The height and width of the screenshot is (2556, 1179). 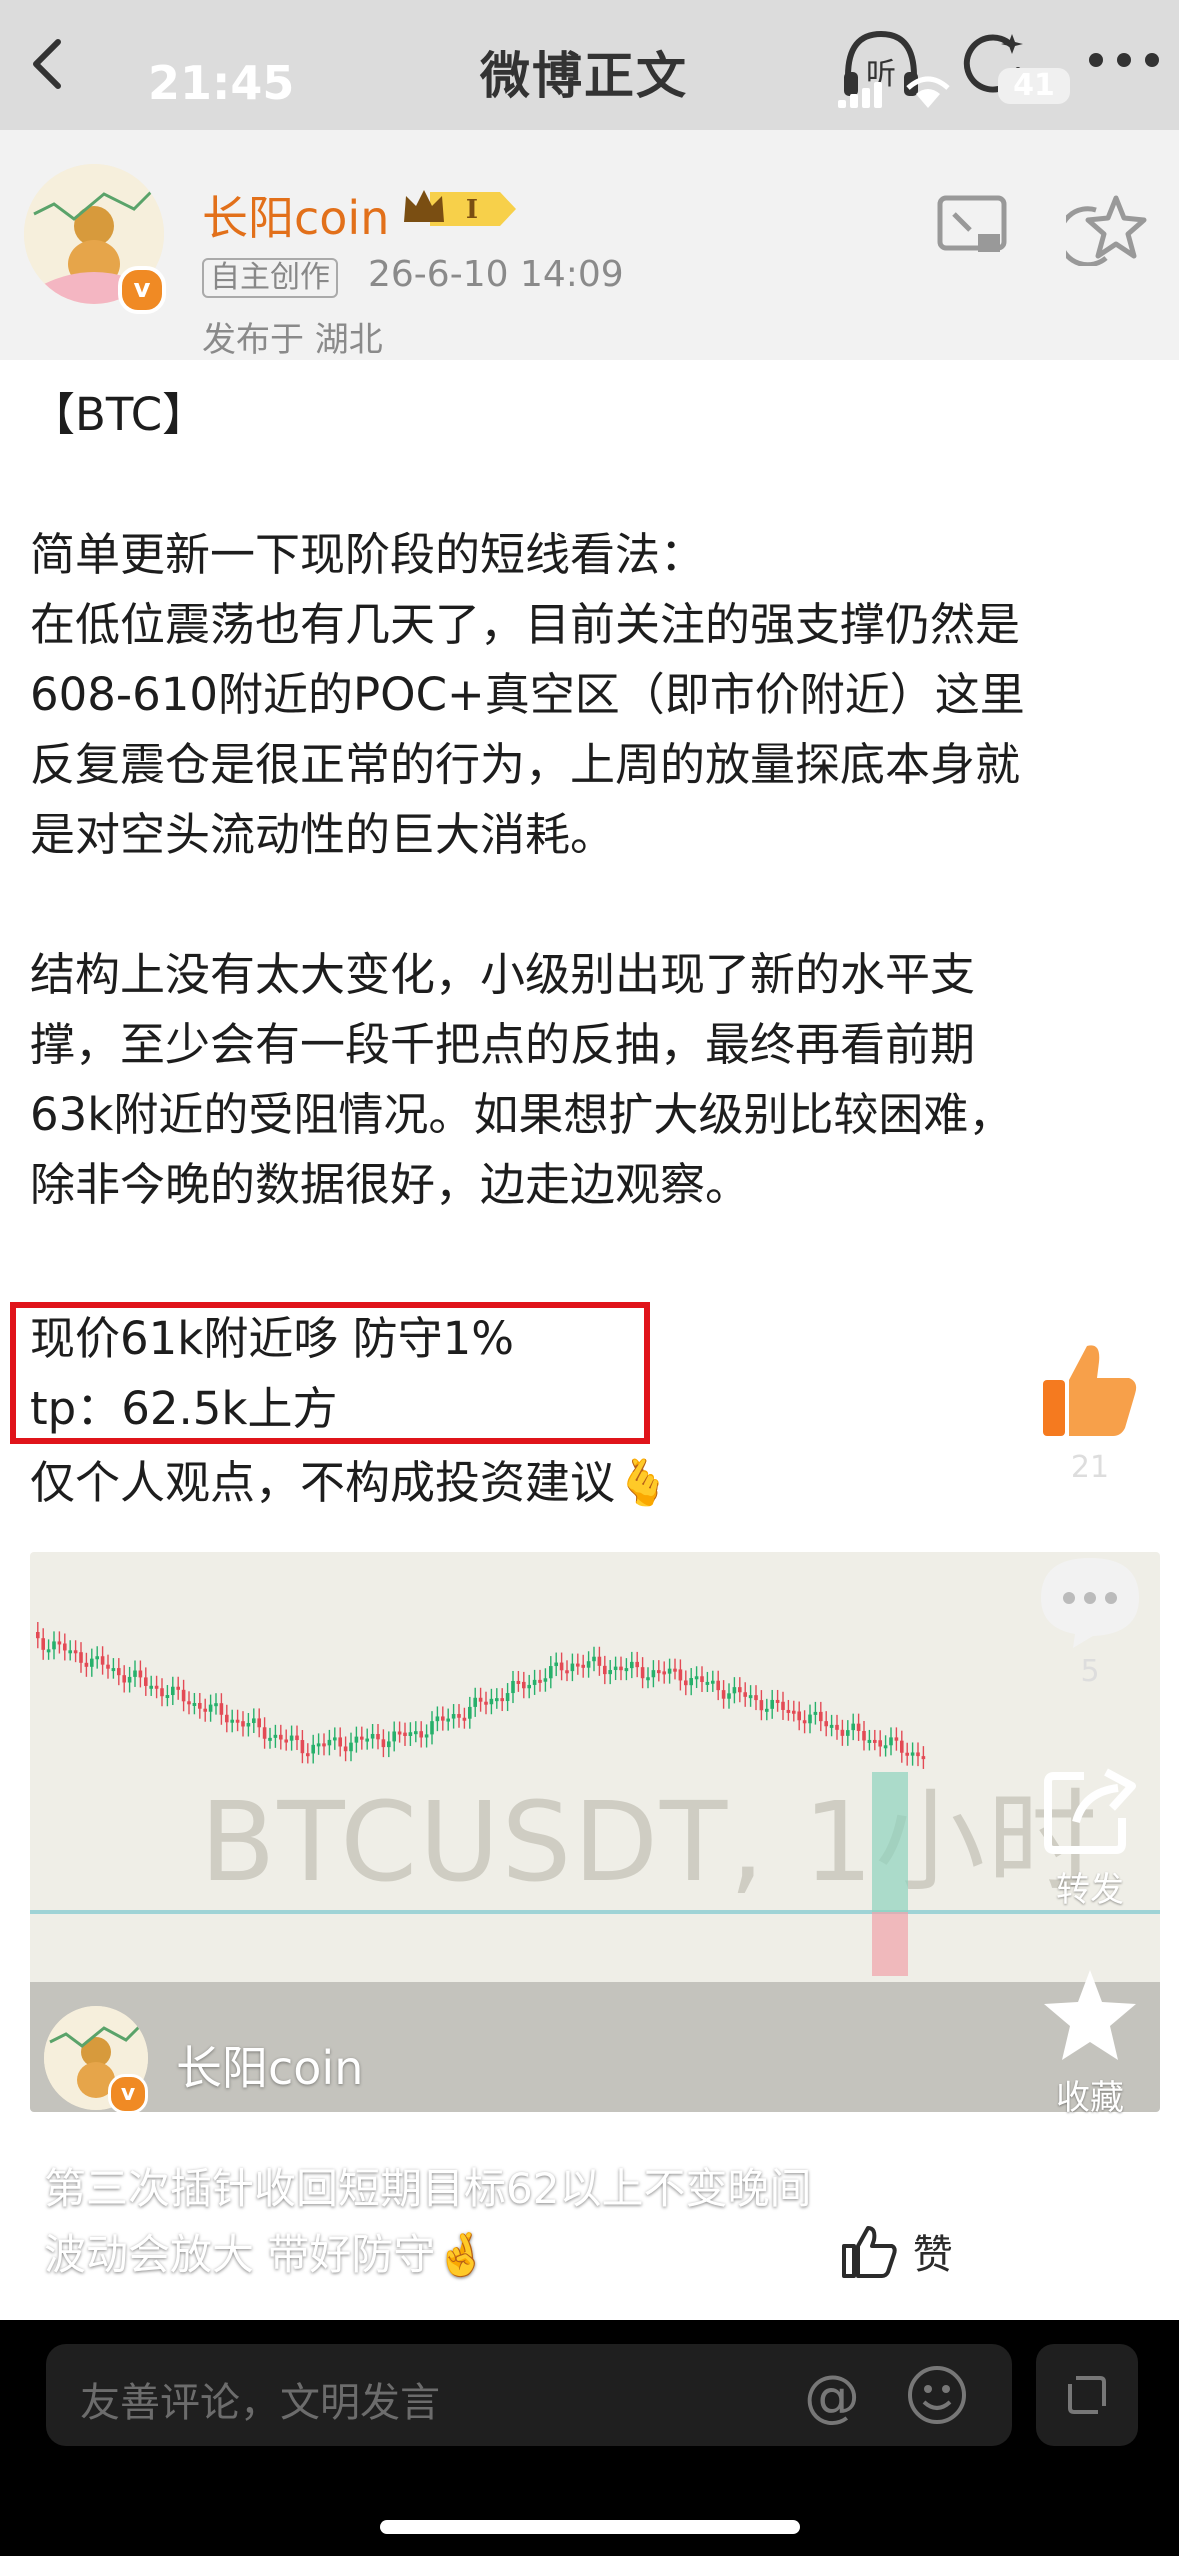 I want to click on disclaimer: 仅个人观点，不构成投资建议🫰, so click(x=350, y=1483).